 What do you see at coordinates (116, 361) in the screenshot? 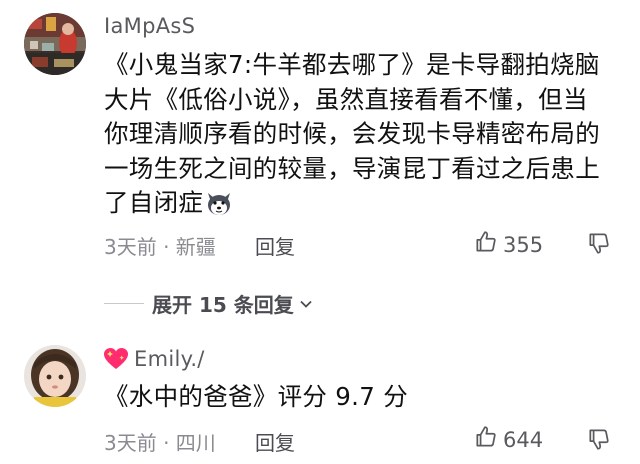
I see `sparkling-heart-emoji` at bounding box center [116, 361].